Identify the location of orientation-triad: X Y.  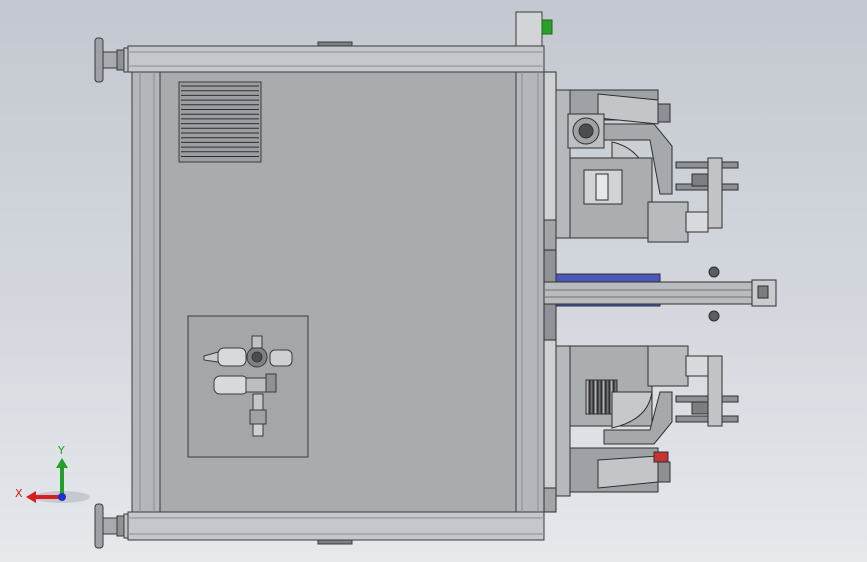
(52, 473).